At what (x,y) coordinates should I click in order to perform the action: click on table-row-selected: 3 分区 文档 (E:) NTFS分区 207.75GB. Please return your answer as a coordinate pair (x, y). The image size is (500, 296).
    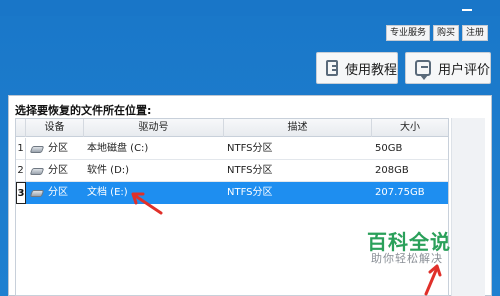
    Looking at the image, I should click on (232, 193).